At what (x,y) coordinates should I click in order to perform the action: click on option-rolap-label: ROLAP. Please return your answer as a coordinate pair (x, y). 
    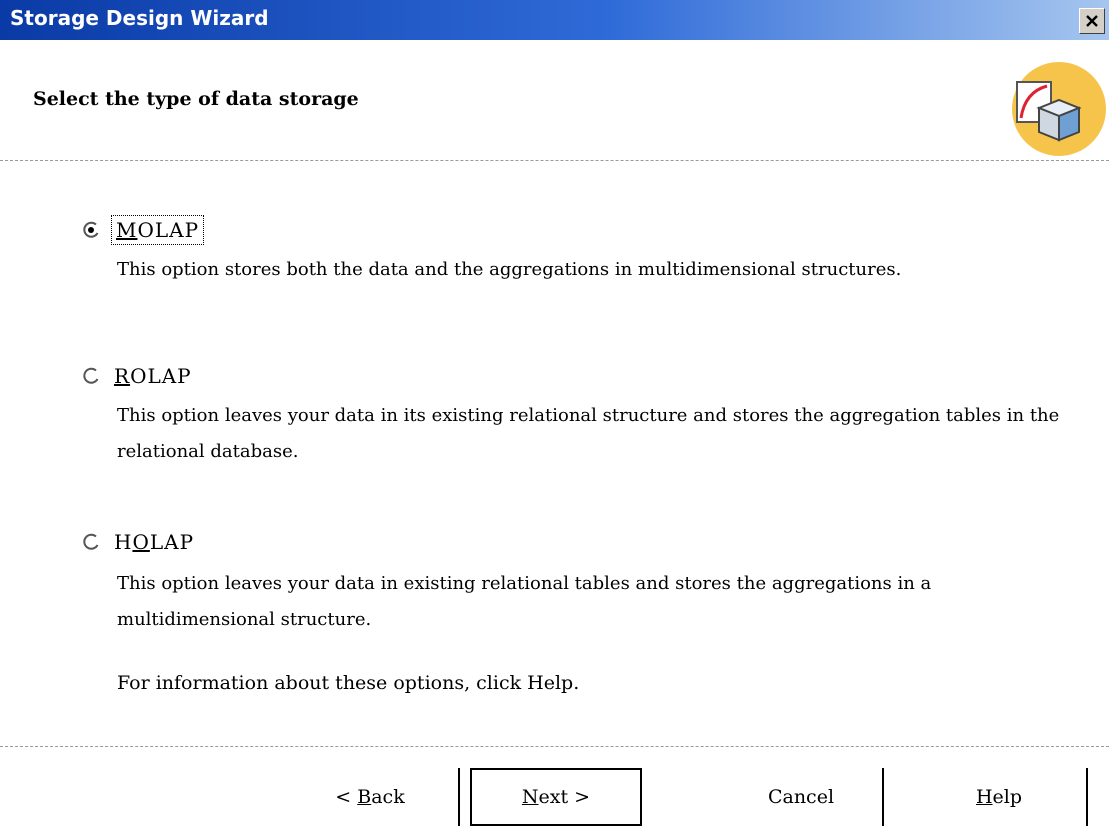
    Looking at the image, I should click on (153, 376).